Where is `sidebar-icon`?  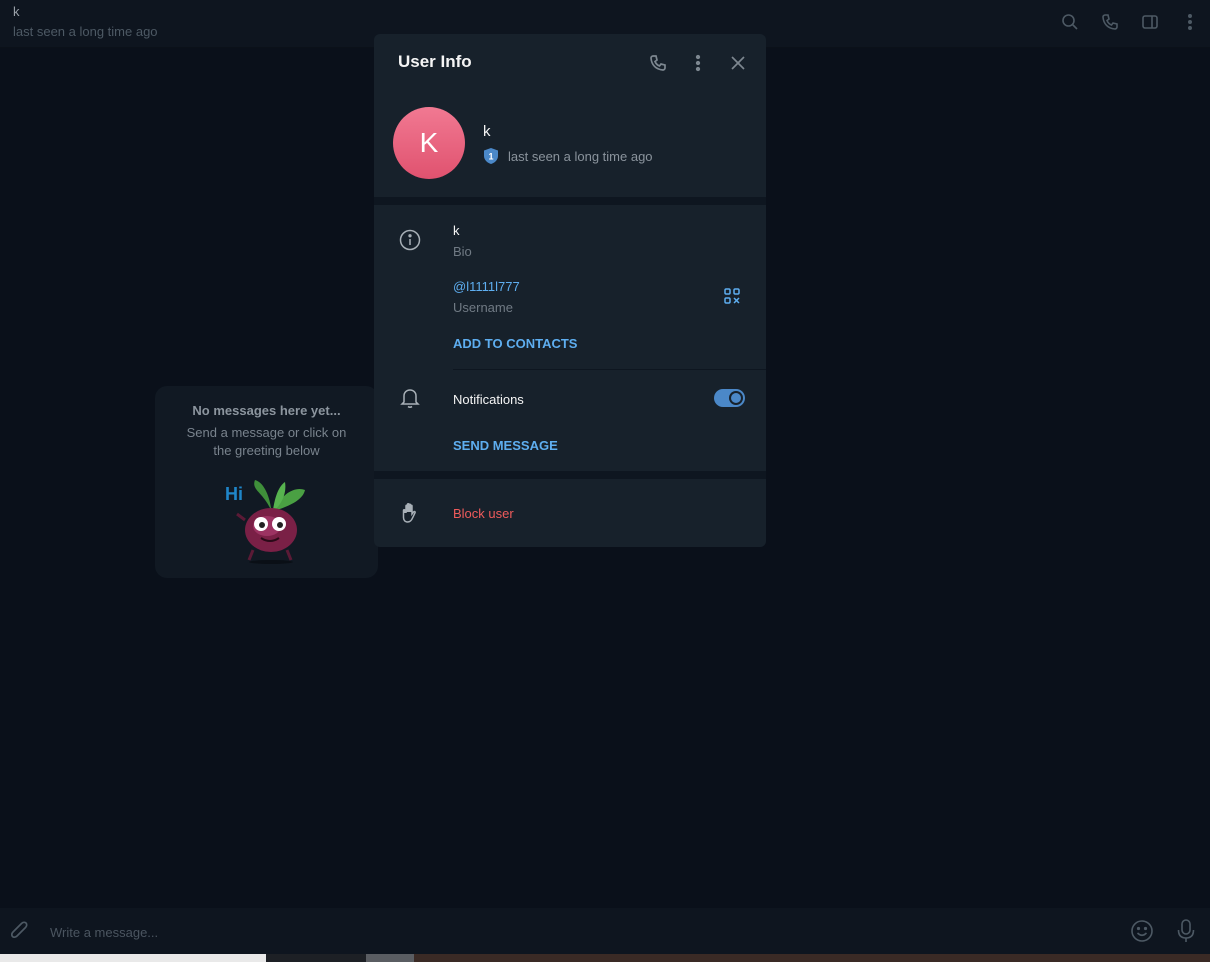 sidebar-icon is located at coordinates (1150, 22).